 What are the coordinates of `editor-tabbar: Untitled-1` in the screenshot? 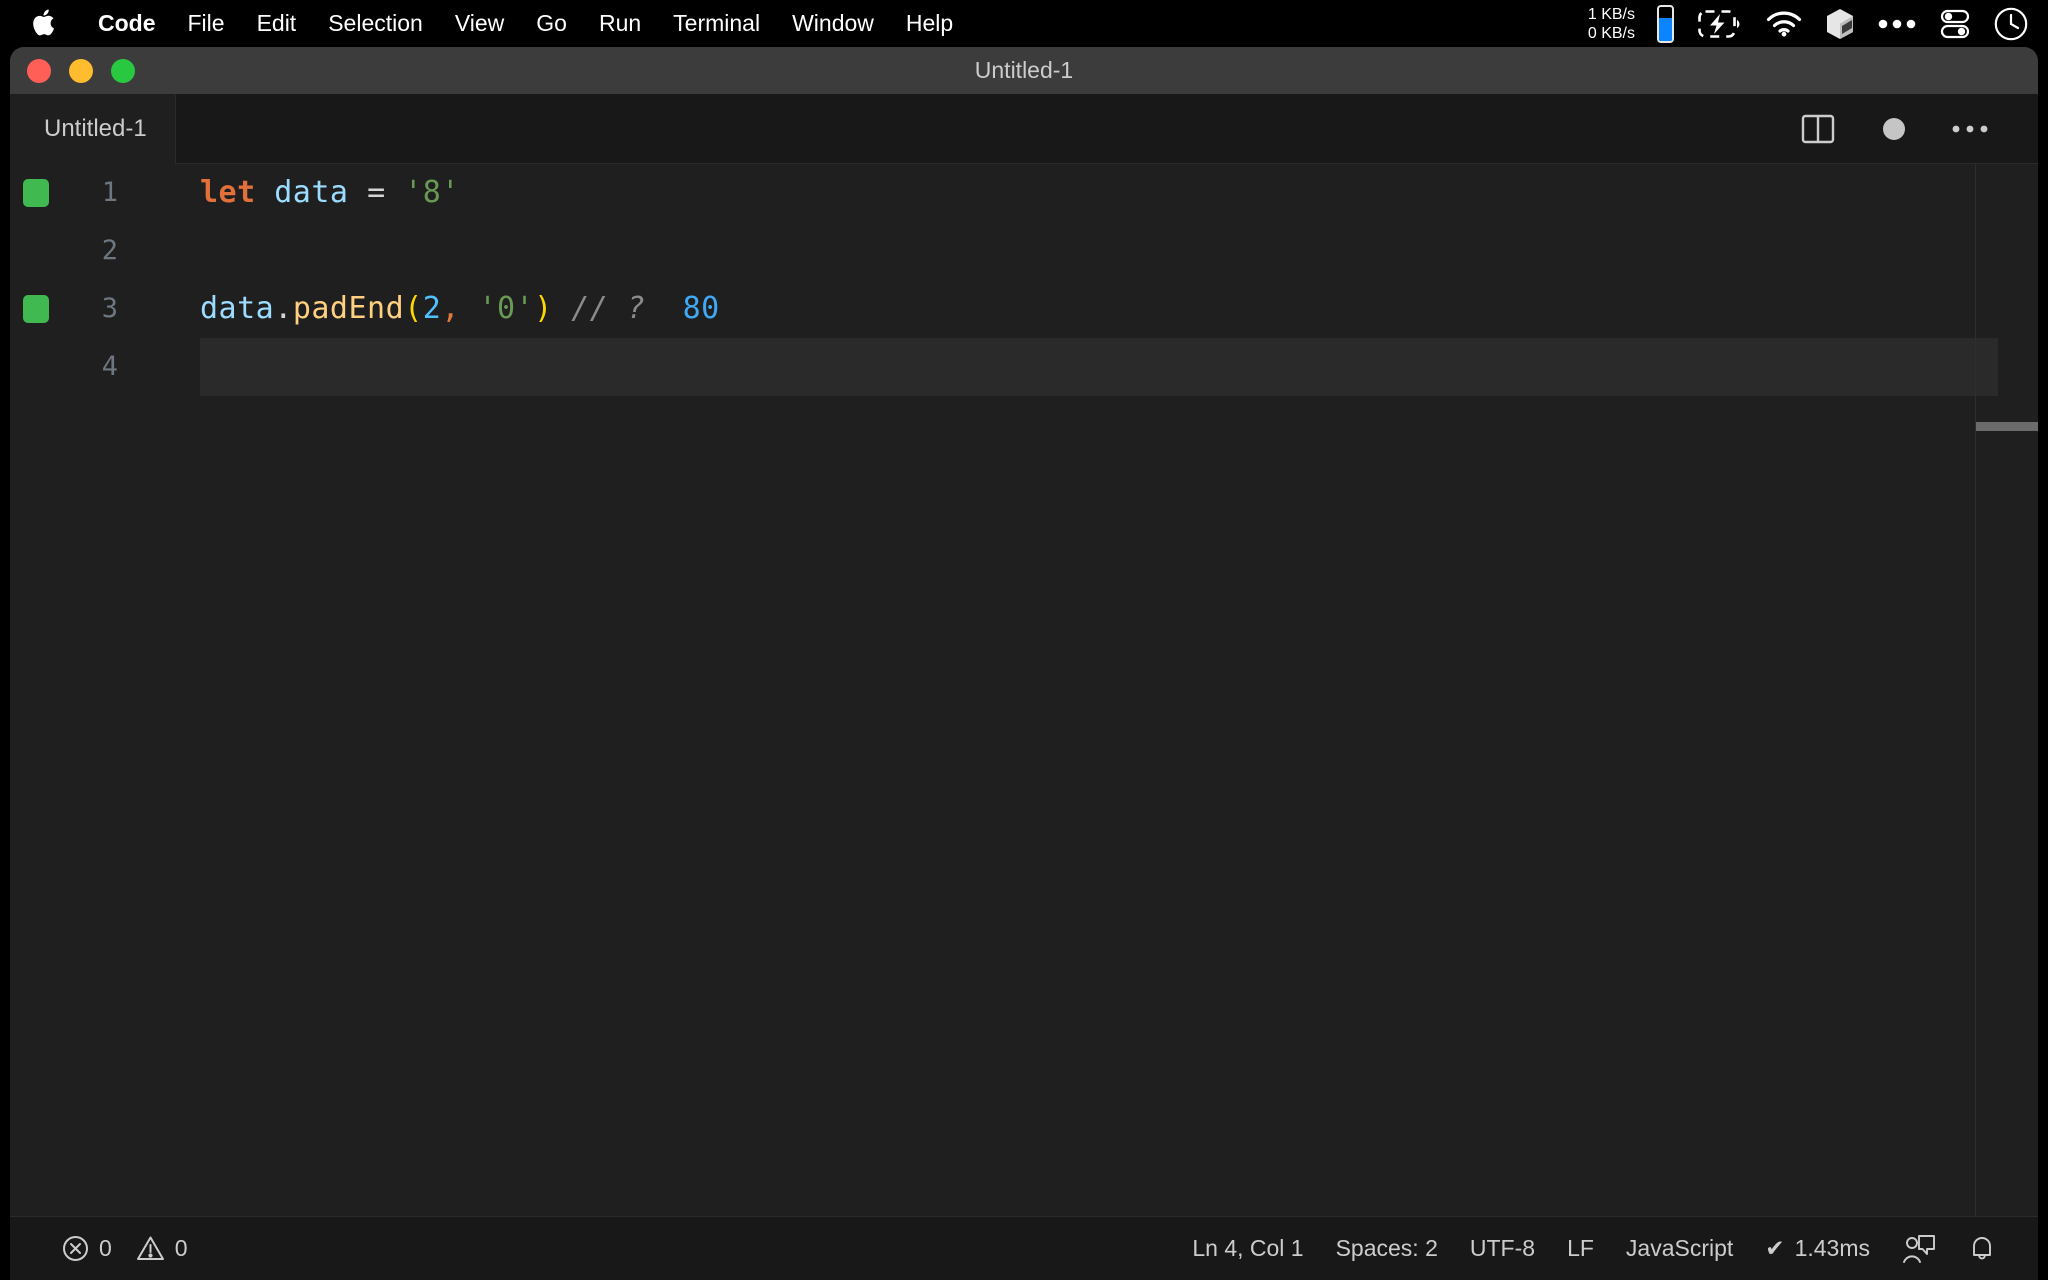 It's located at (1024, 128).